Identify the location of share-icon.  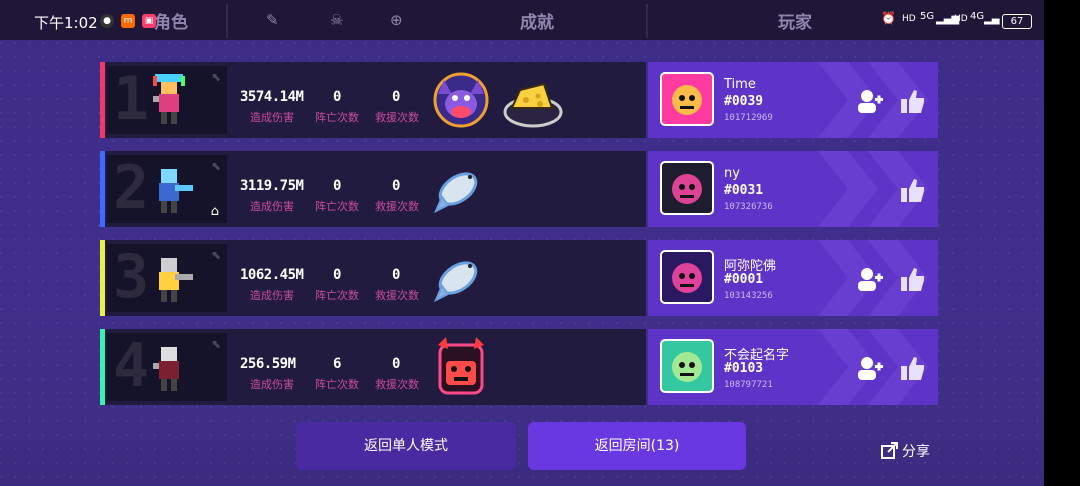
(889, 450).